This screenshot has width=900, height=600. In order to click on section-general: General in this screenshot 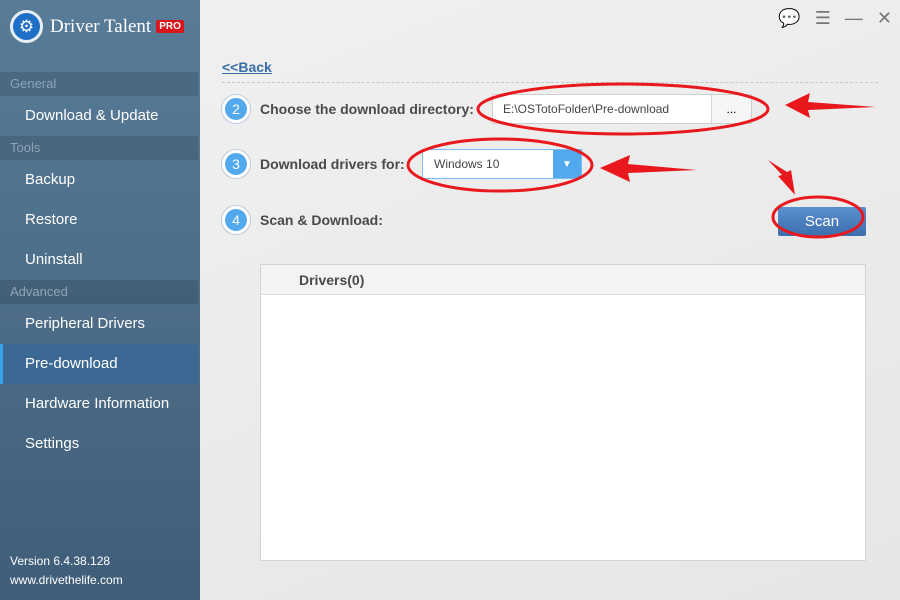, I will do `click(99, 84)`.